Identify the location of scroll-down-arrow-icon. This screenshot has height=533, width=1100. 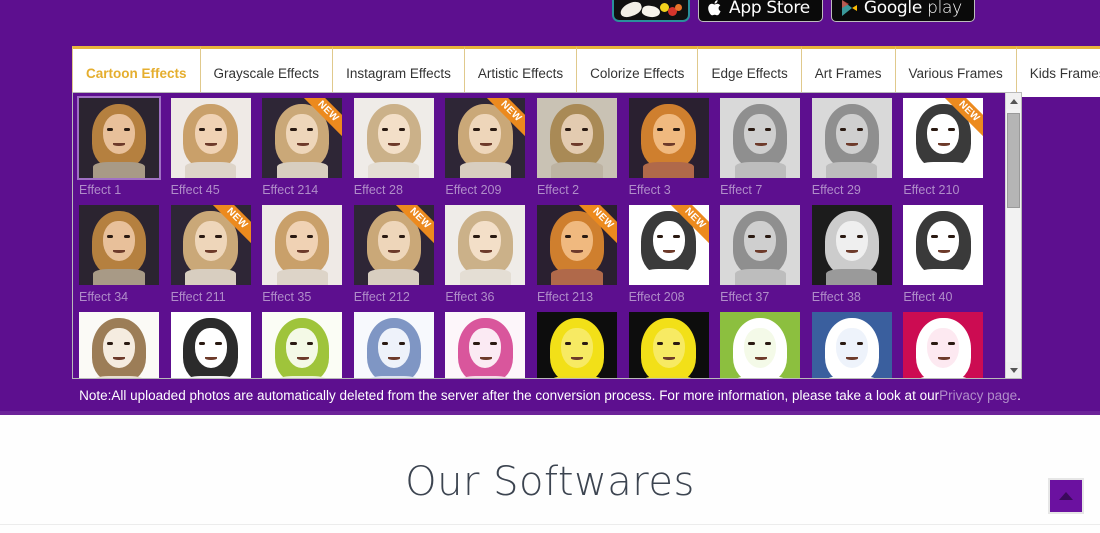
(1013, 370).